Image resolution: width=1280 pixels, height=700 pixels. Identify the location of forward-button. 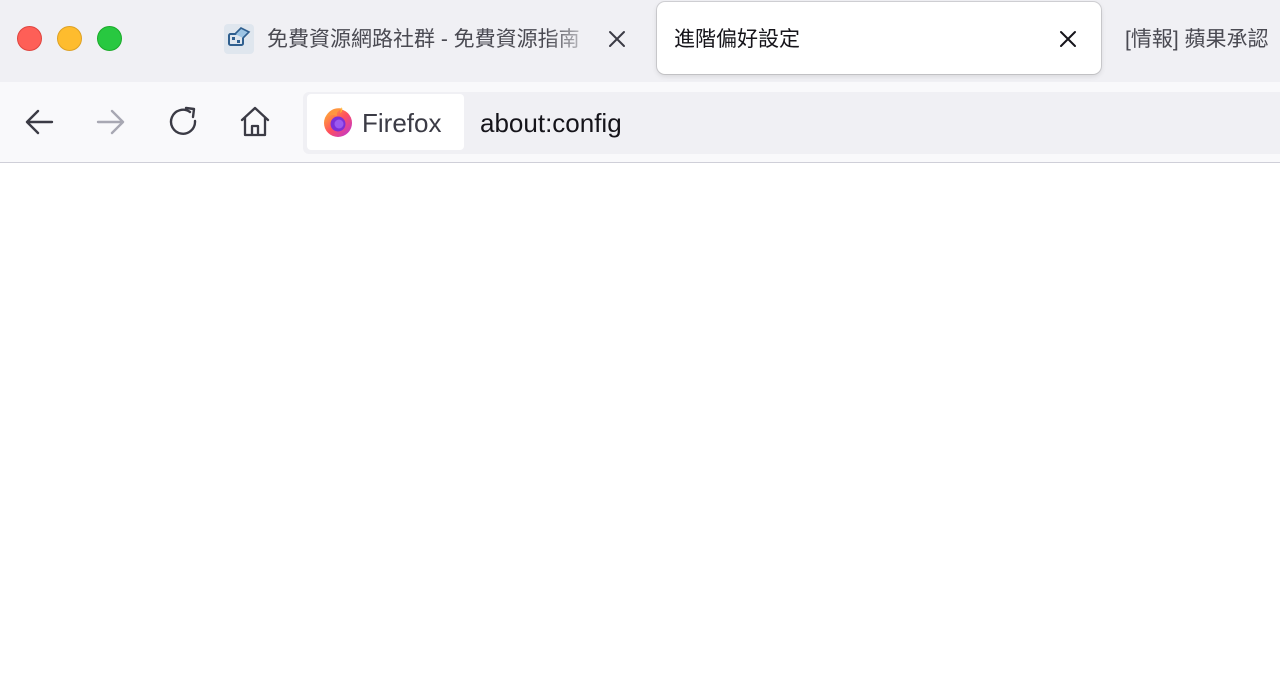
(112, 122).